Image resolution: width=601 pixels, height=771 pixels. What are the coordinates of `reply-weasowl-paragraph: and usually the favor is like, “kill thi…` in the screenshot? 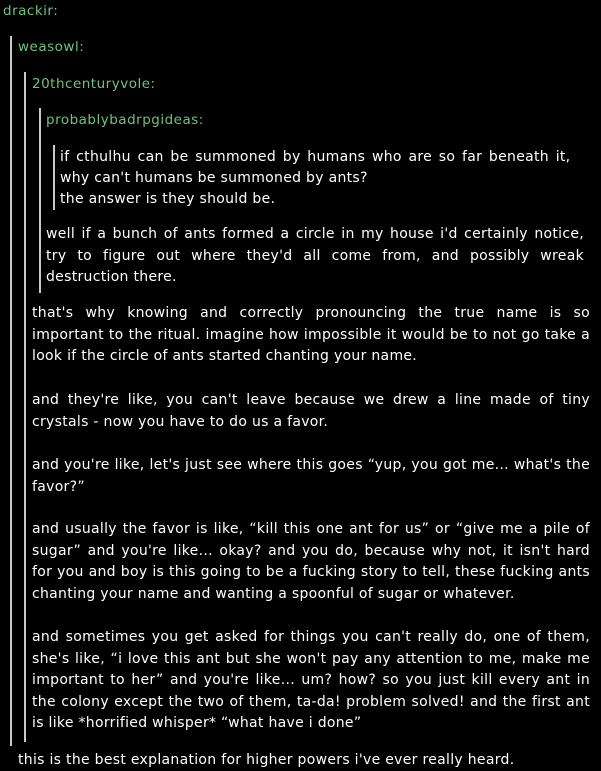 It's located at (311, 561).